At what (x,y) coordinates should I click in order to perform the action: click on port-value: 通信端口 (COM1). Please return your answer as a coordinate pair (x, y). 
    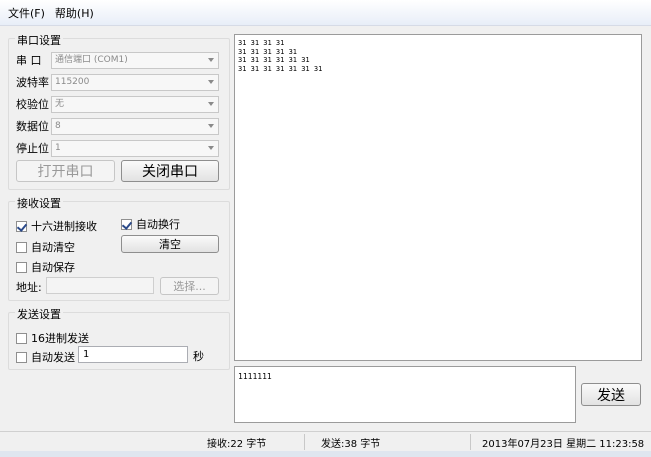
    Looking at the image, I should click on (91, 59).